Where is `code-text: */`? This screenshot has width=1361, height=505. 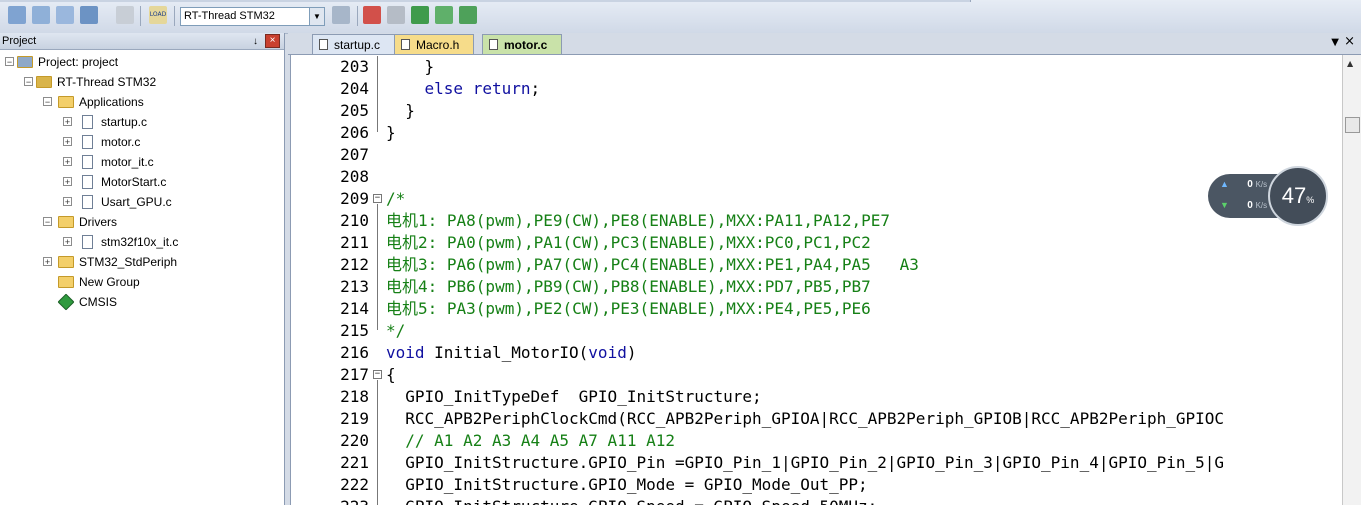
code-text: */ is located at coordinates (396, 330).